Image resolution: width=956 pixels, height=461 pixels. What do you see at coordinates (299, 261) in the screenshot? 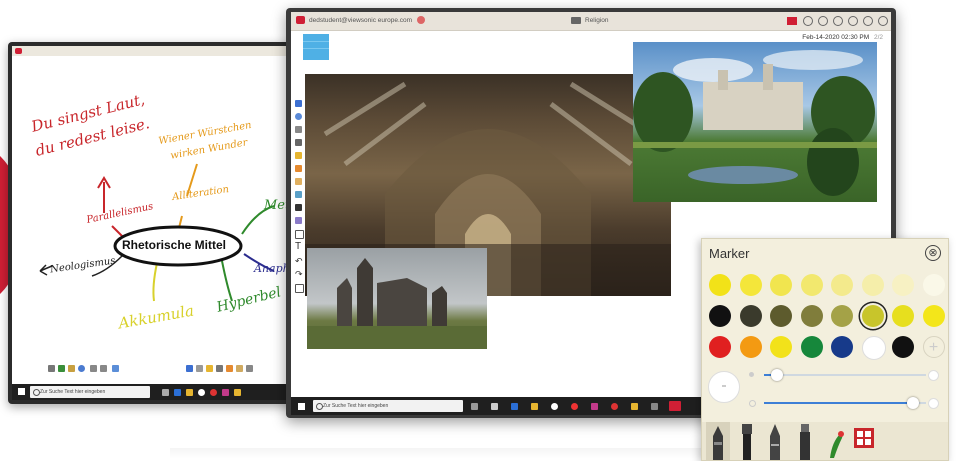
I see `undo-icon: ↶` at bounding box center [299, 261].